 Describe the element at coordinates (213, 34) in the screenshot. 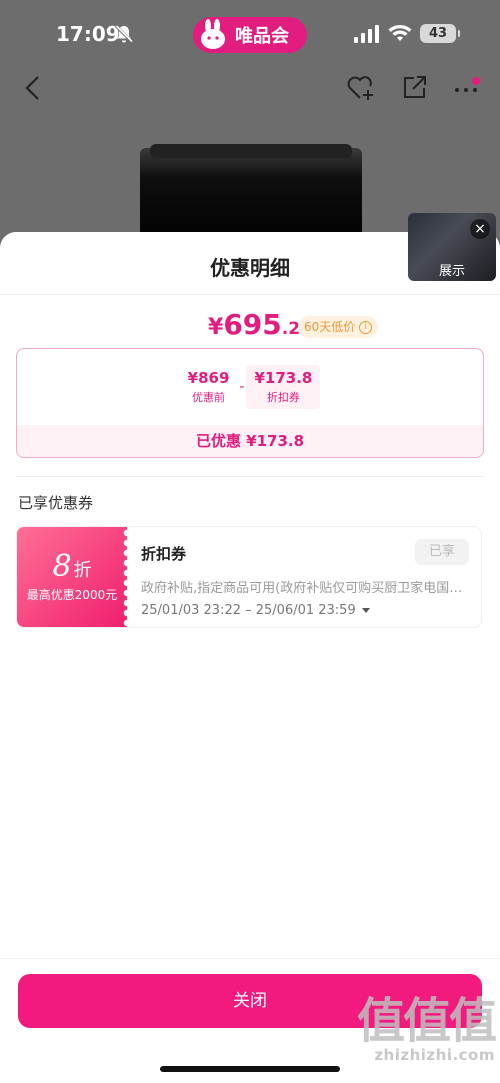

I see `rabbit-logo-icon` at that location.